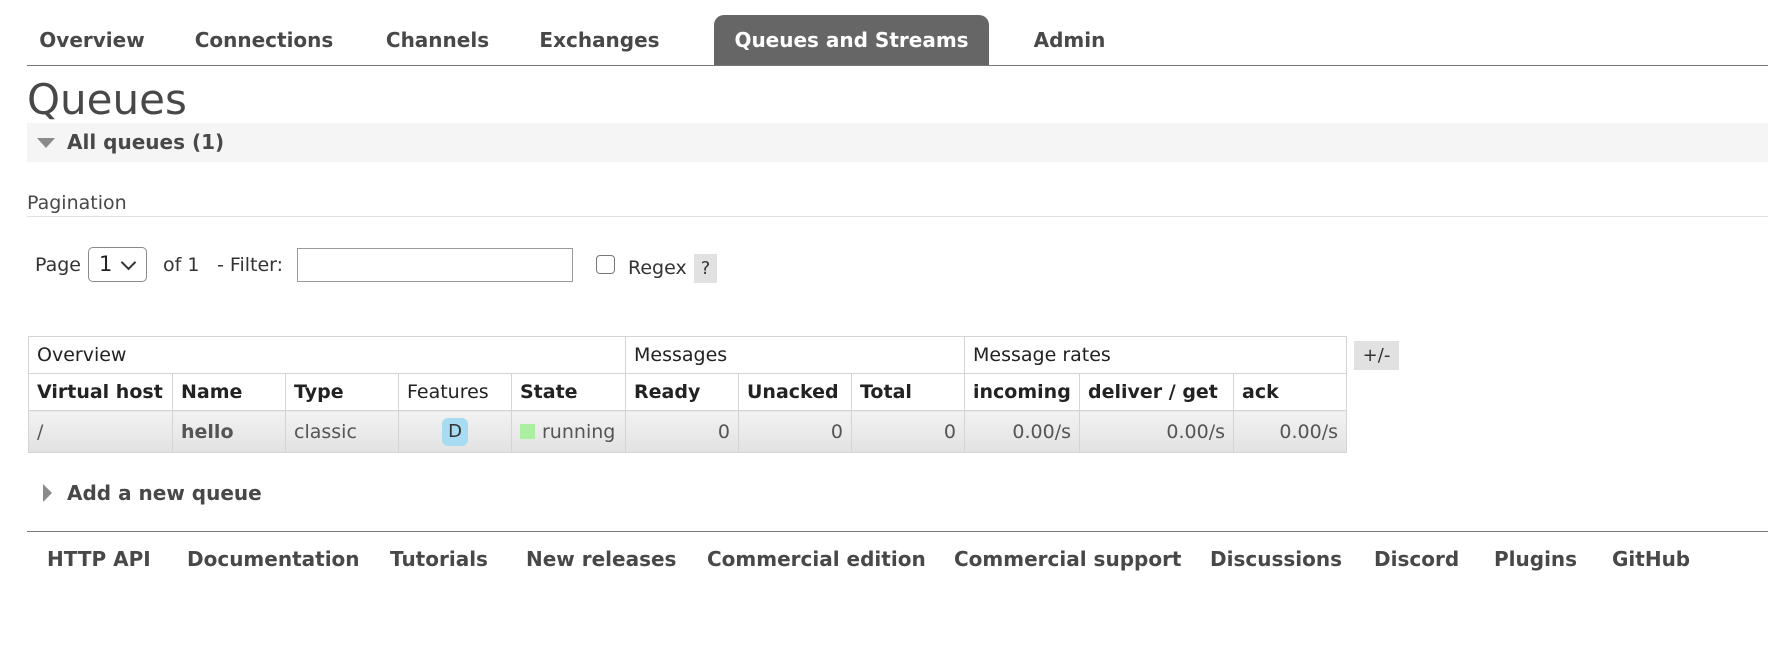 The height and width of the screenshot is (658, 1768). I want to click on group-header-overview: Overview, so click(327, 355).